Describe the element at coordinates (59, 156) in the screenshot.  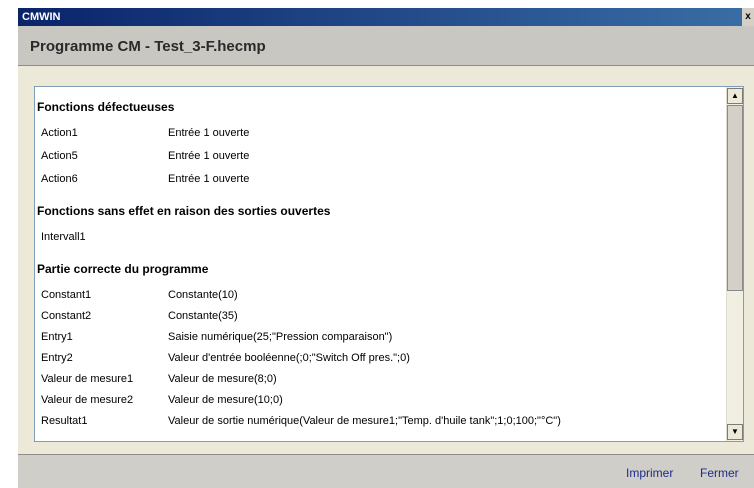
I see `function-name: Action5` at that location.